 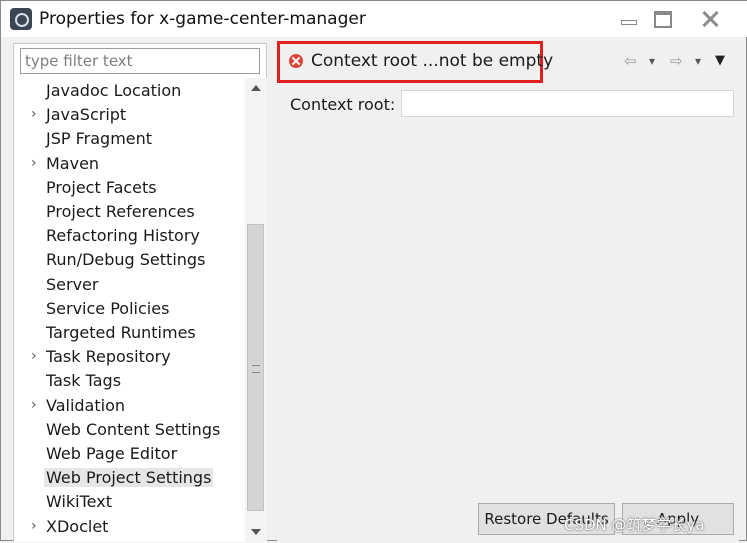 What do you see at coordinates (698, 61) in the screenshot?
I see `forward-history-dropdown-icon: ▾` at bounding box center [698, 61].